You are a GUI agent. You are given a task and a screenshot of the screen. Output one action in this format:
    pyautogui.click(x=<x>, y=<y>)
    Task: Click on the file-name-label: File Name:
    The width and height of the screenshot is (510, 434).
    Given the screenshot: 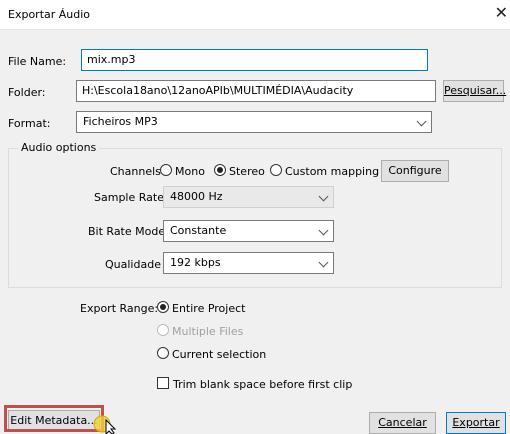 What is the action you would take?
    pyautogui.click(x=37, y=61)
    